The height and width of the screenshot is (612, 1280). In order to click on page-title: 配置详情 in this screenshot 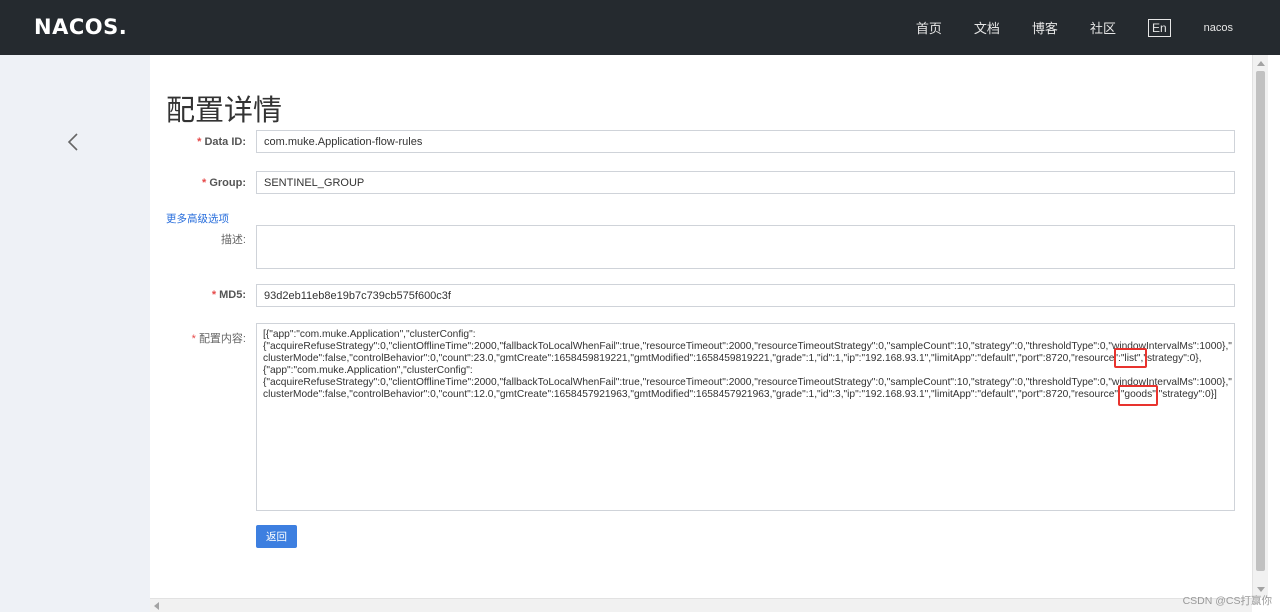, I will do `click(224, 110)`.